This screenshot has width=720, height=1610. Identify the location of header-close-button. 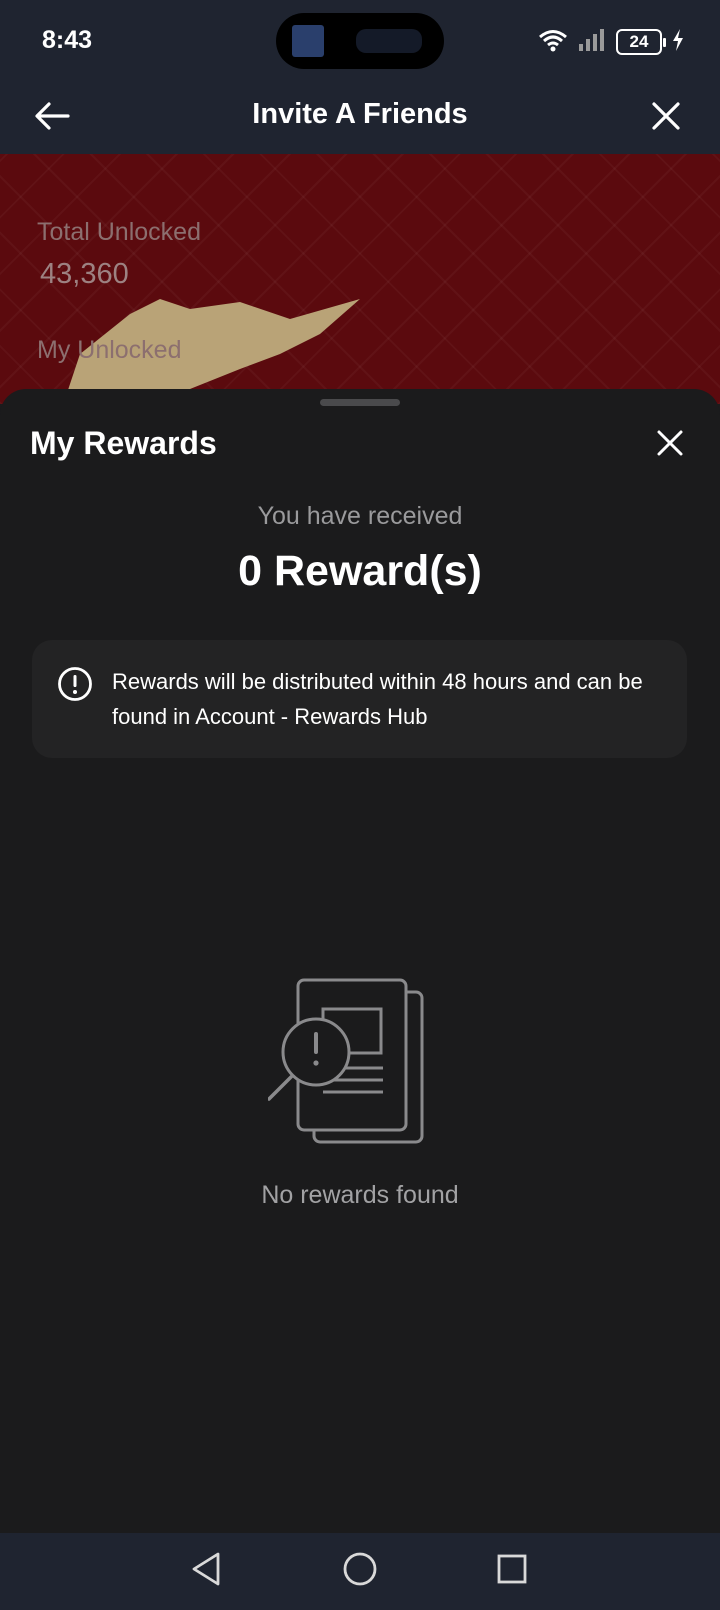
(666, 118).